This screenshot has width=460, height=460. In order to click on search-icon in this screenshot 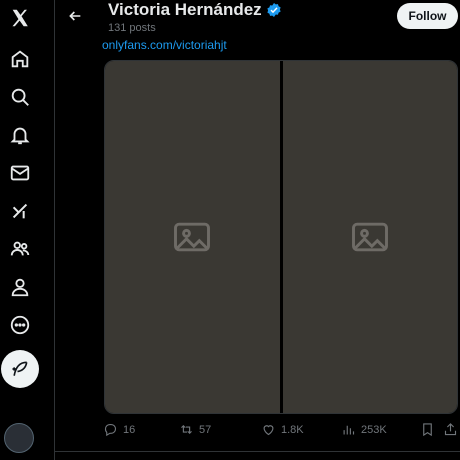, I will do `click(20, 97)`.